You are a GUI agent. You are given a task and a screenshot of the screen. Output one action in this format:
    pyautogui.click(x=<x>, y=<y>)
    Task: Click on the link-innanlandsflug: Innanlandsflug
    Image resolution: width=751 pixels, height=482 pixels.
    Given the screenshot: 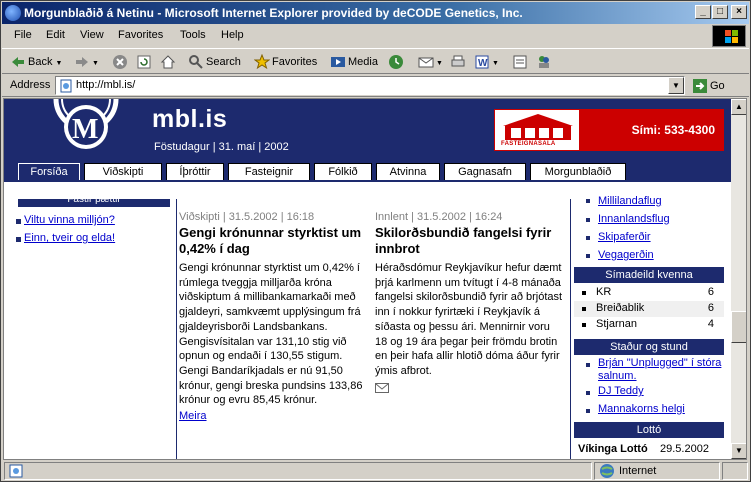 What is the action you would take?
    pyautogui.click(x=634, y=219)
    